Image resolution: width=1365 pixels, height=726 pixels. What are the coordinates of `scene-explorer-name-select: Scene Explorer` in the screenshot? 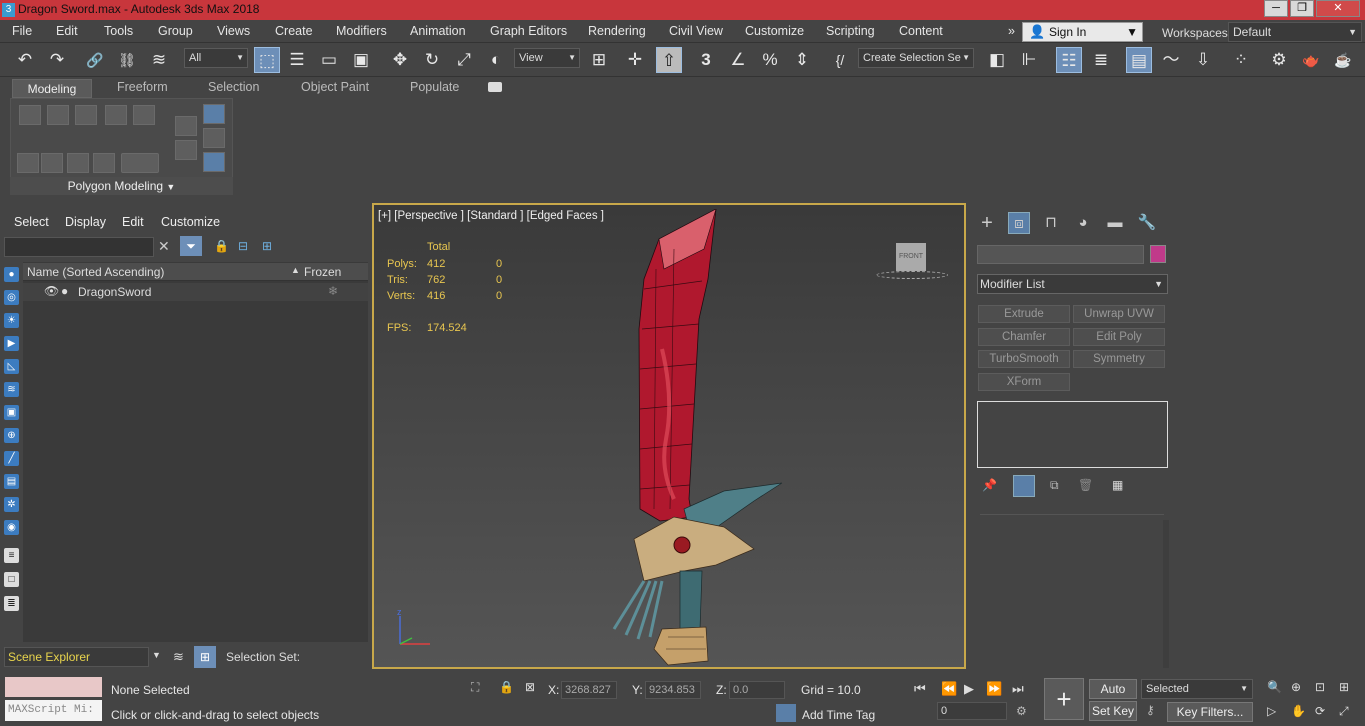 It's located at (76, 657).